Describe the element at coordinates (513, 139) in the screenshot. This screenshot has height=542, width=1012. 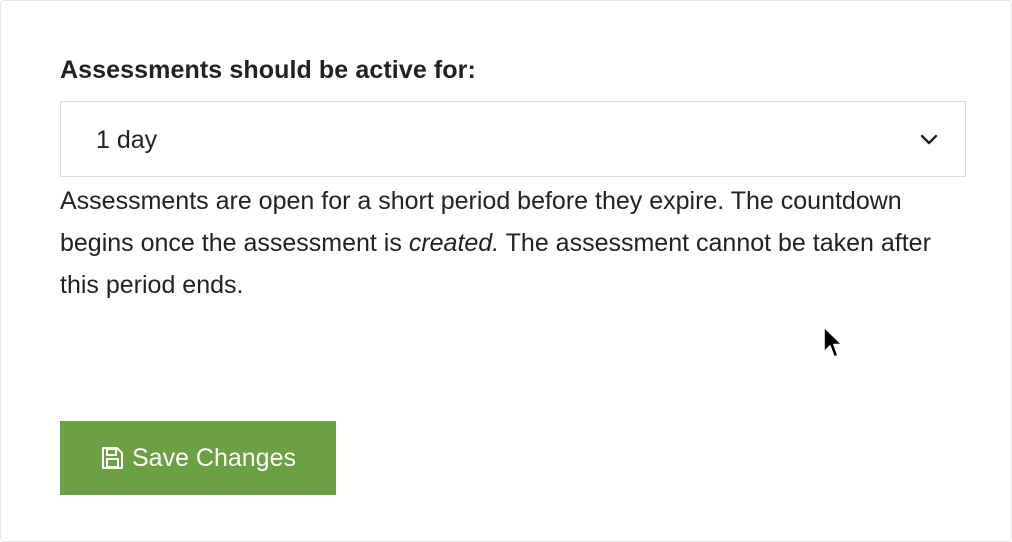
I see `duration-select: 1 day` at that location.